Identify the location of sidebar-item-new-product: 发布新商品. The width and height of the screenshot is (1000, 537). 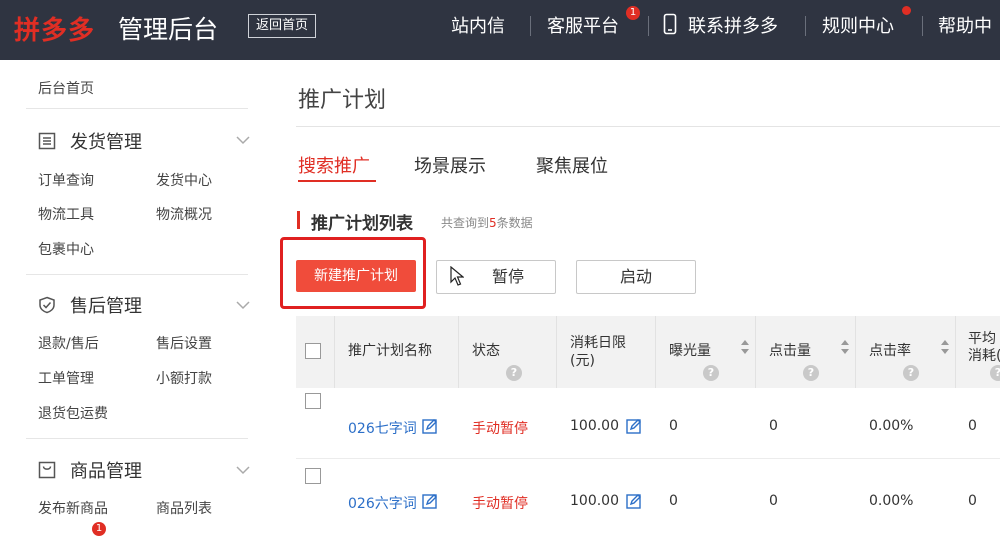
(73, 508).